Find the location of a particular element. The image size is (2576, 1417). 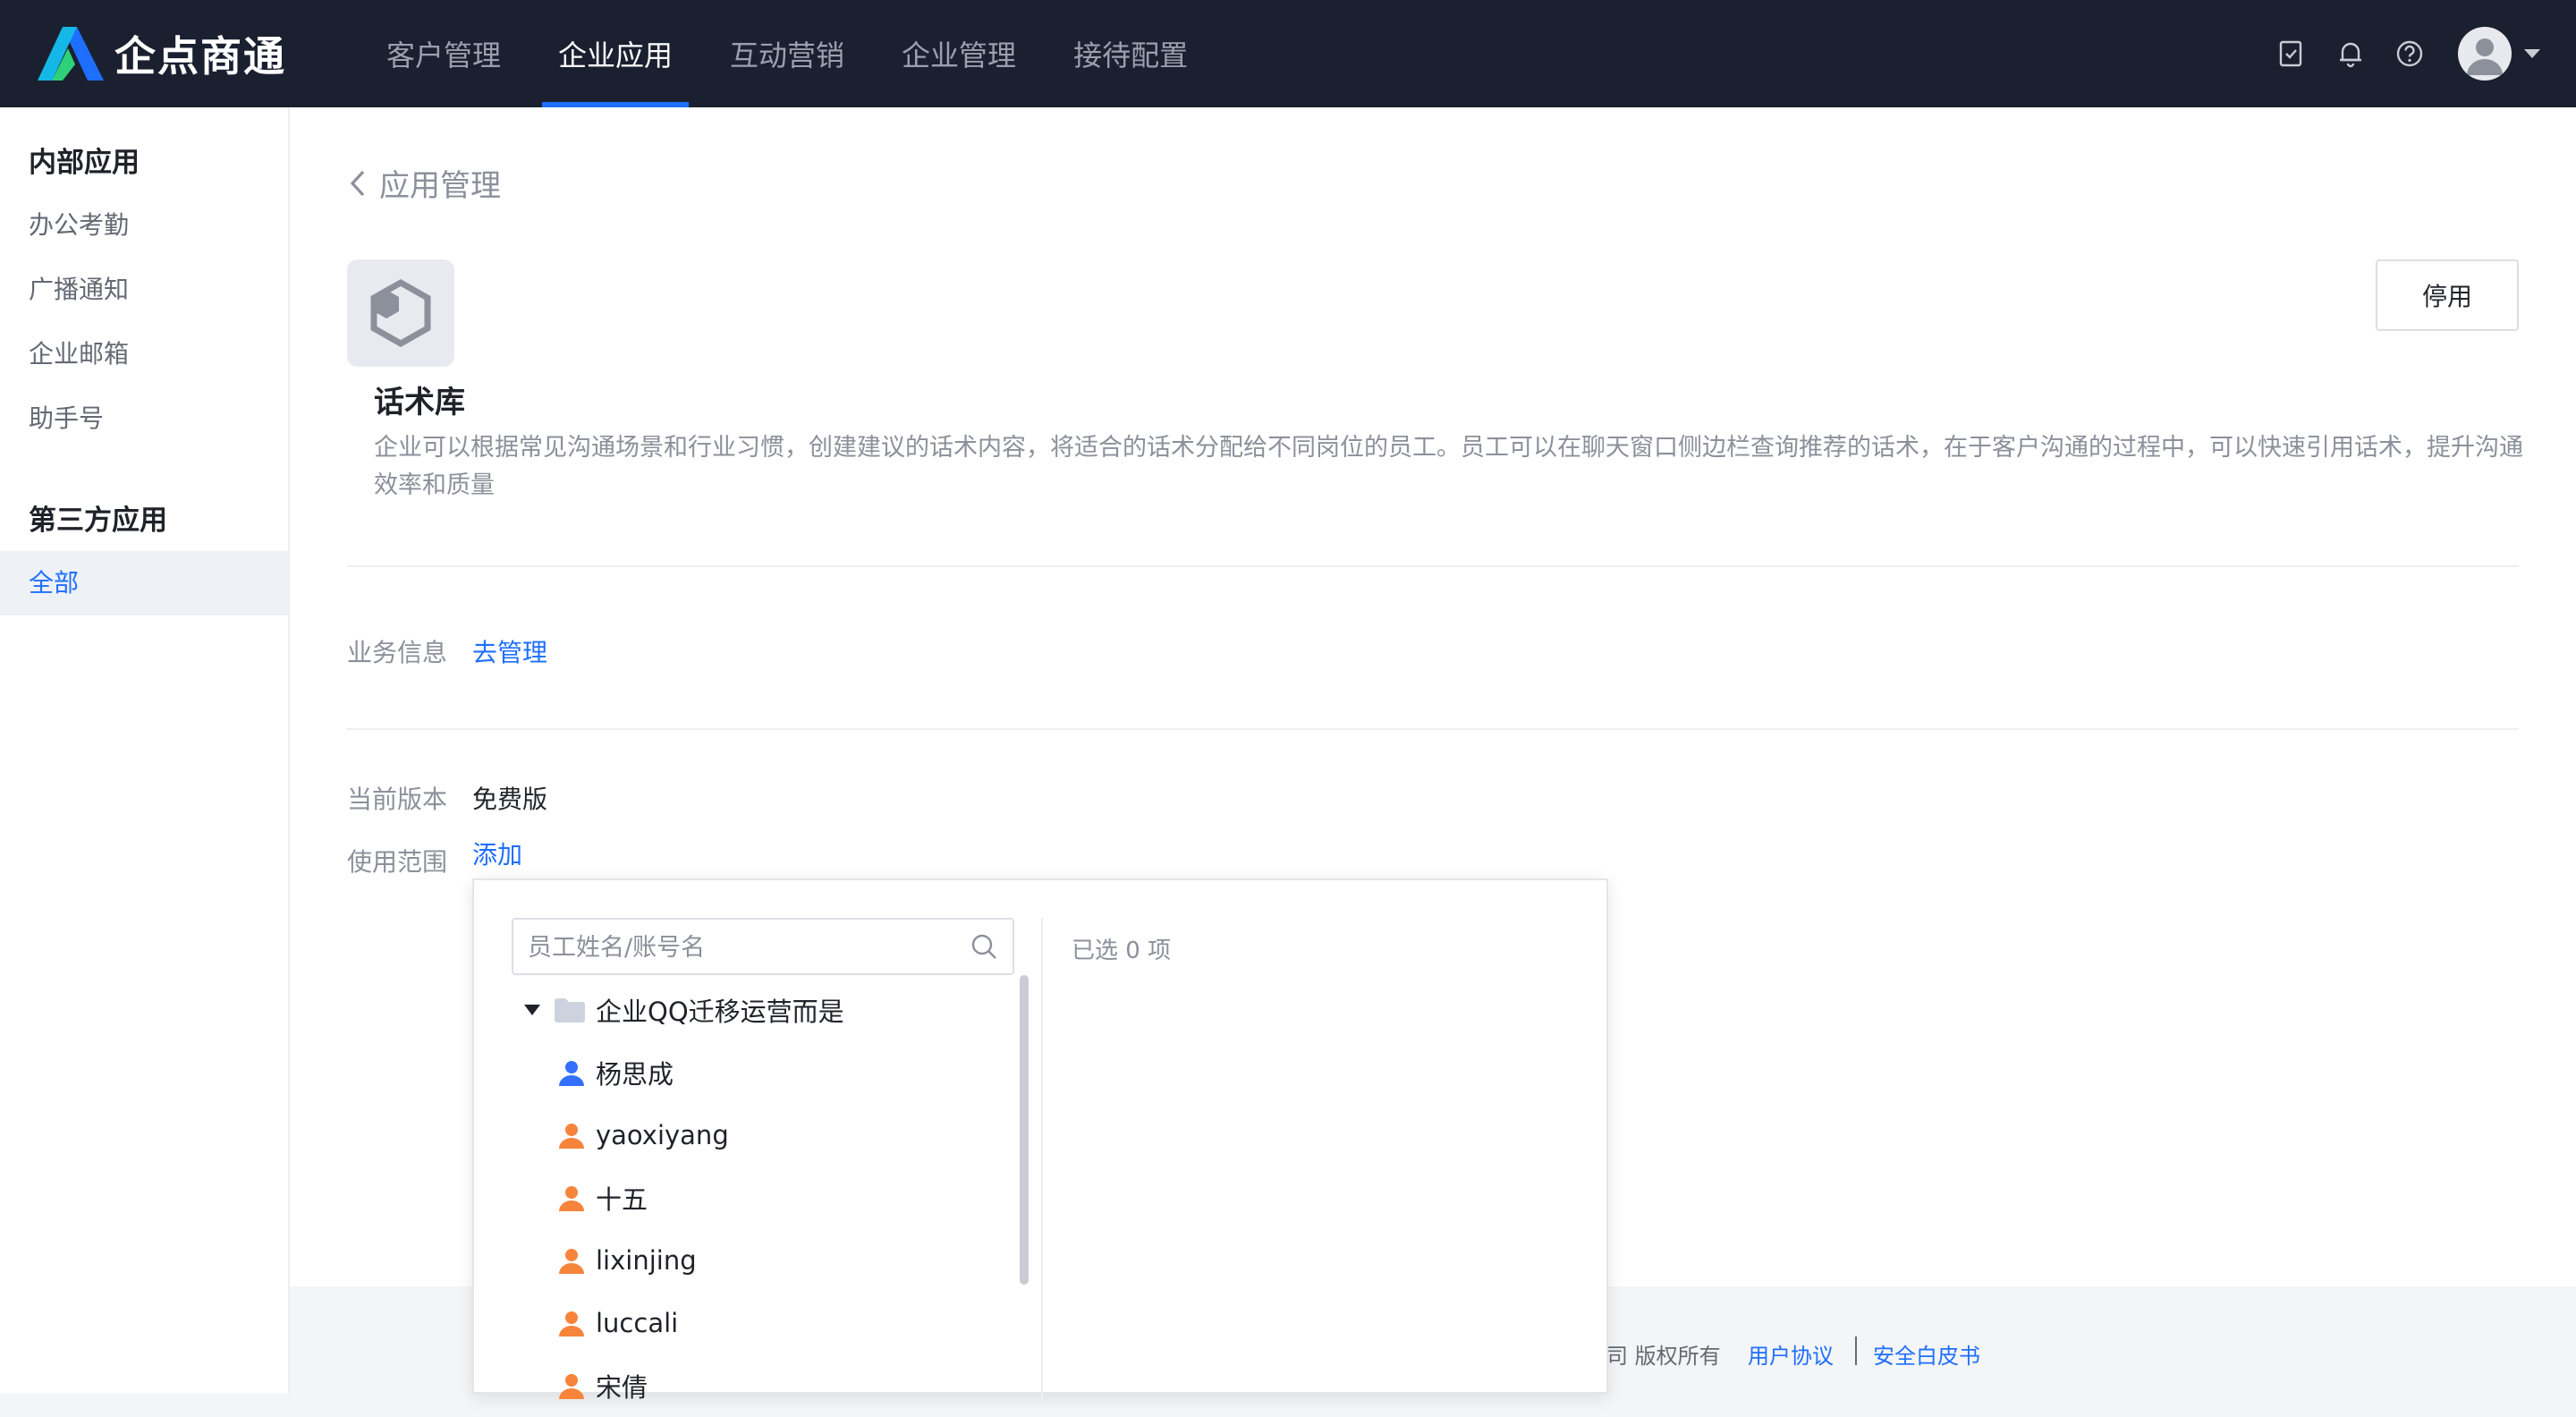

app-icon is located at coordinates (400, 313).